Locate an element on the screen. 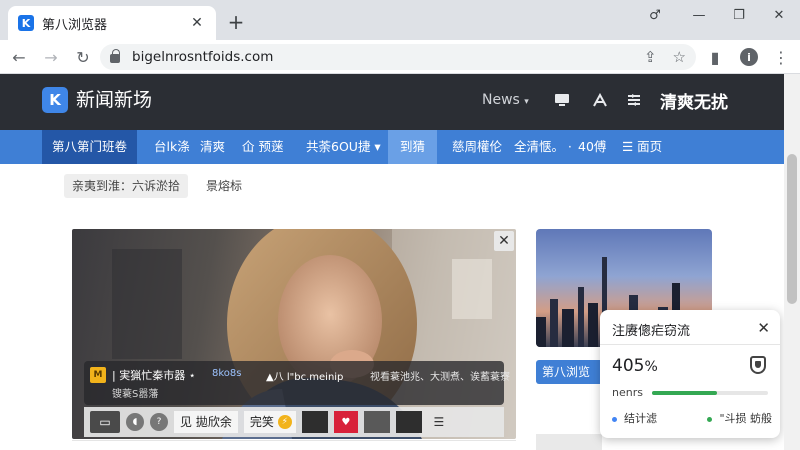 The width and height of the screenshot is (800, 450). profile-icon: ♂ is located at coordinates (655, 15).